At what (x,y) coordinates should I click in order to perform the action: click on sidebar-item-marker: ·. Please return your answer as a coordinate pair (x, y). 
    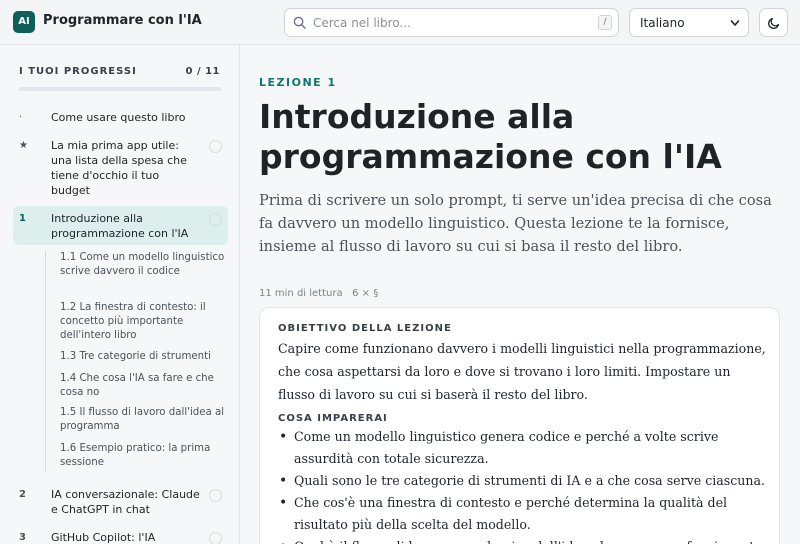
    Looking at the image, I should click on (21, 117).